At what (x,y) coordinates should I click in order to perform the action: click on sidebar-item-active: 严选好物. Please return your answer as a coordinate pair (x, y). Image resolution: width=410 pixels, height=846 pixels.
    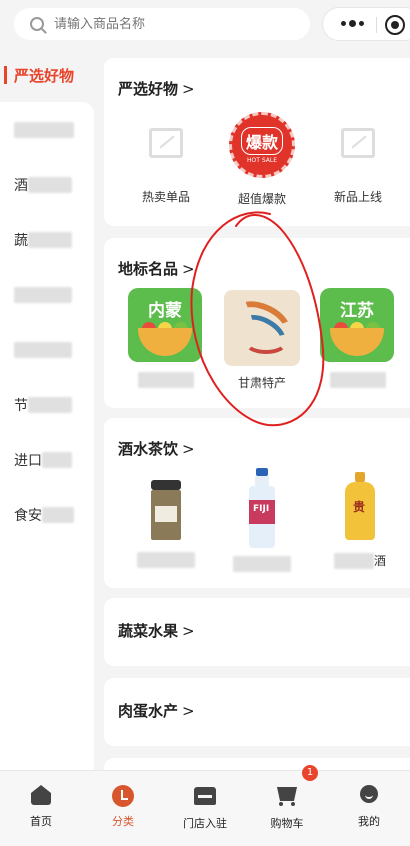
    Looking at the image, I should click on (47, 75).